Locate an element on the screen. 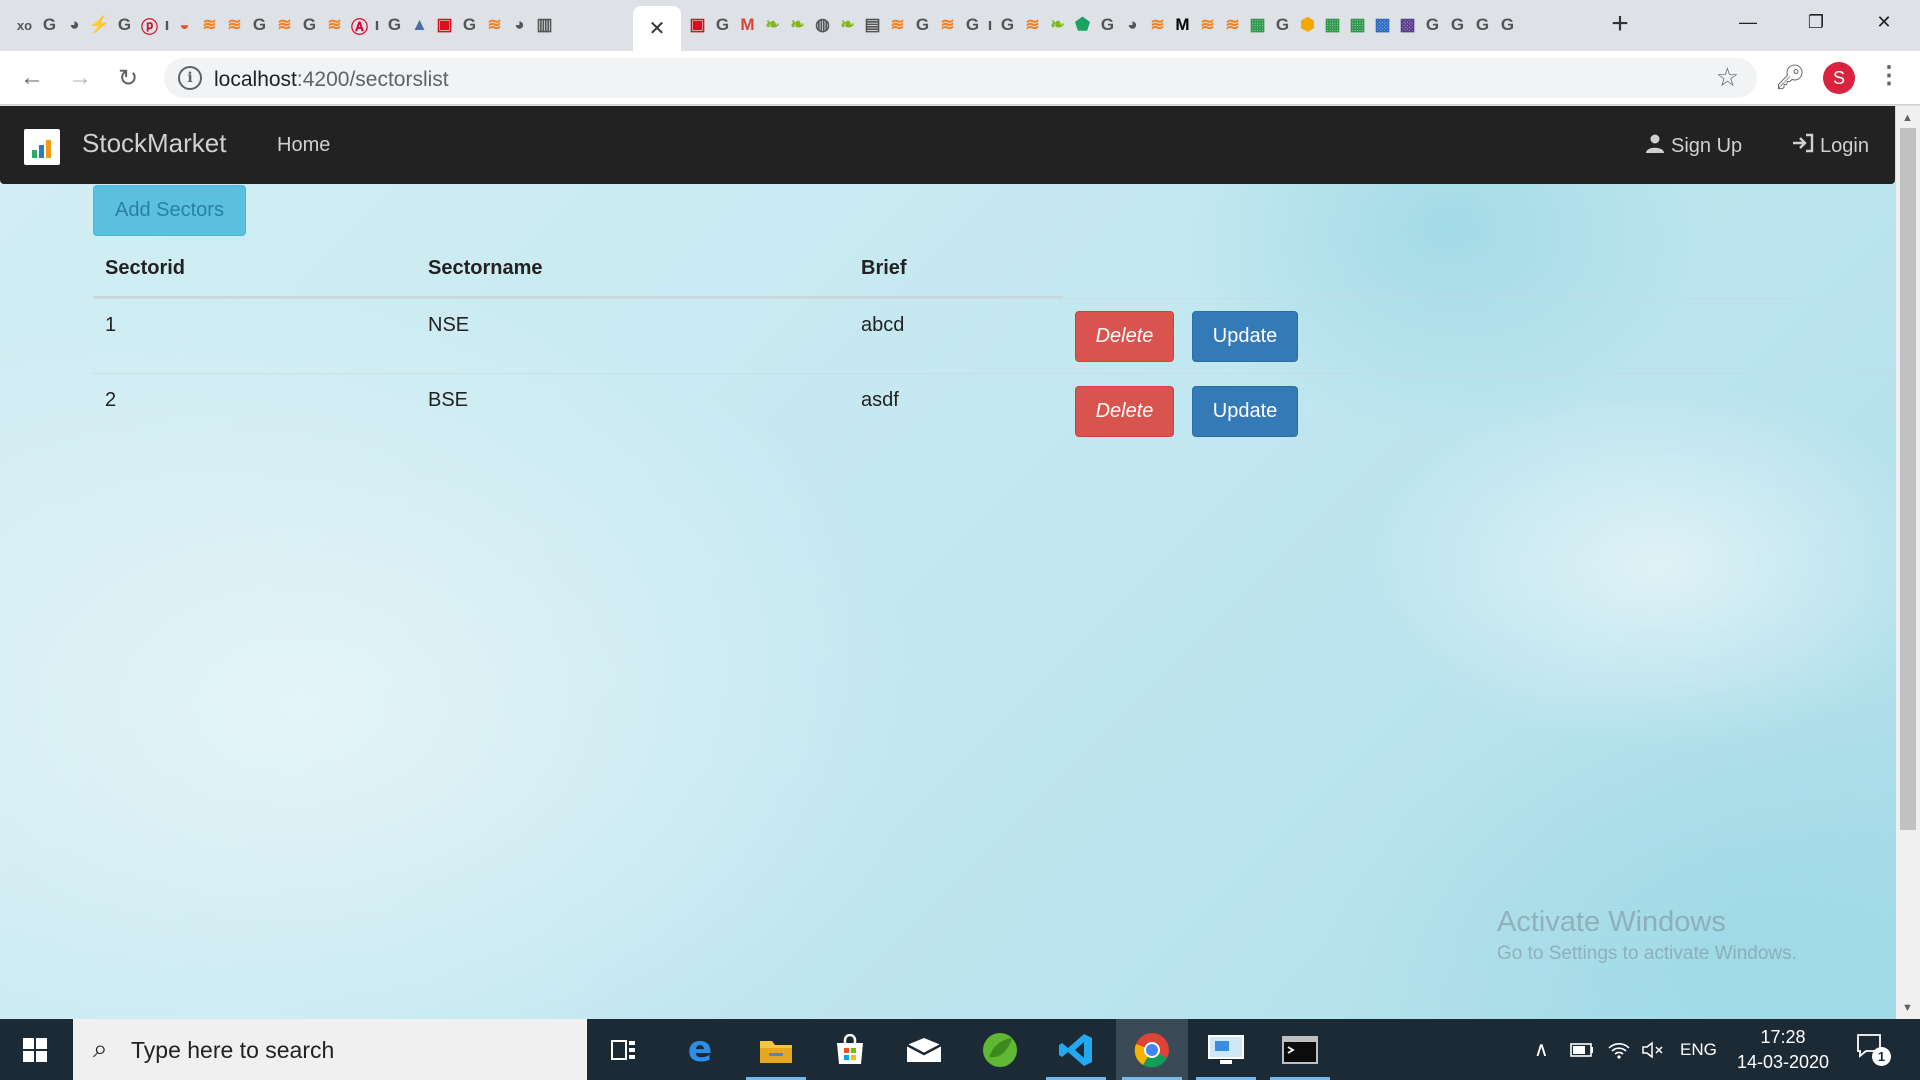  tab-favicon-globe: ◍ is located at coordinates (822, 25).